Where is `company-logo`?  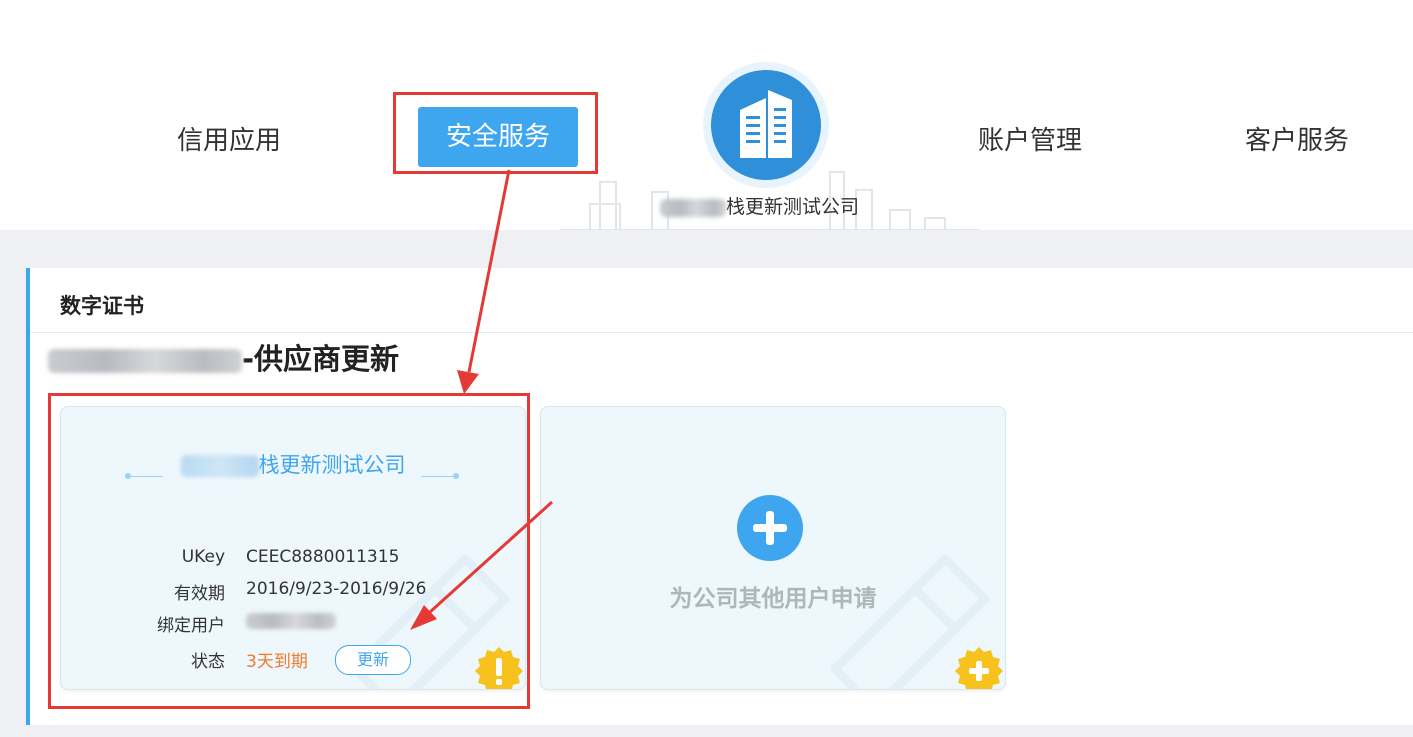 company-logo is located at coordinates (766, 125).